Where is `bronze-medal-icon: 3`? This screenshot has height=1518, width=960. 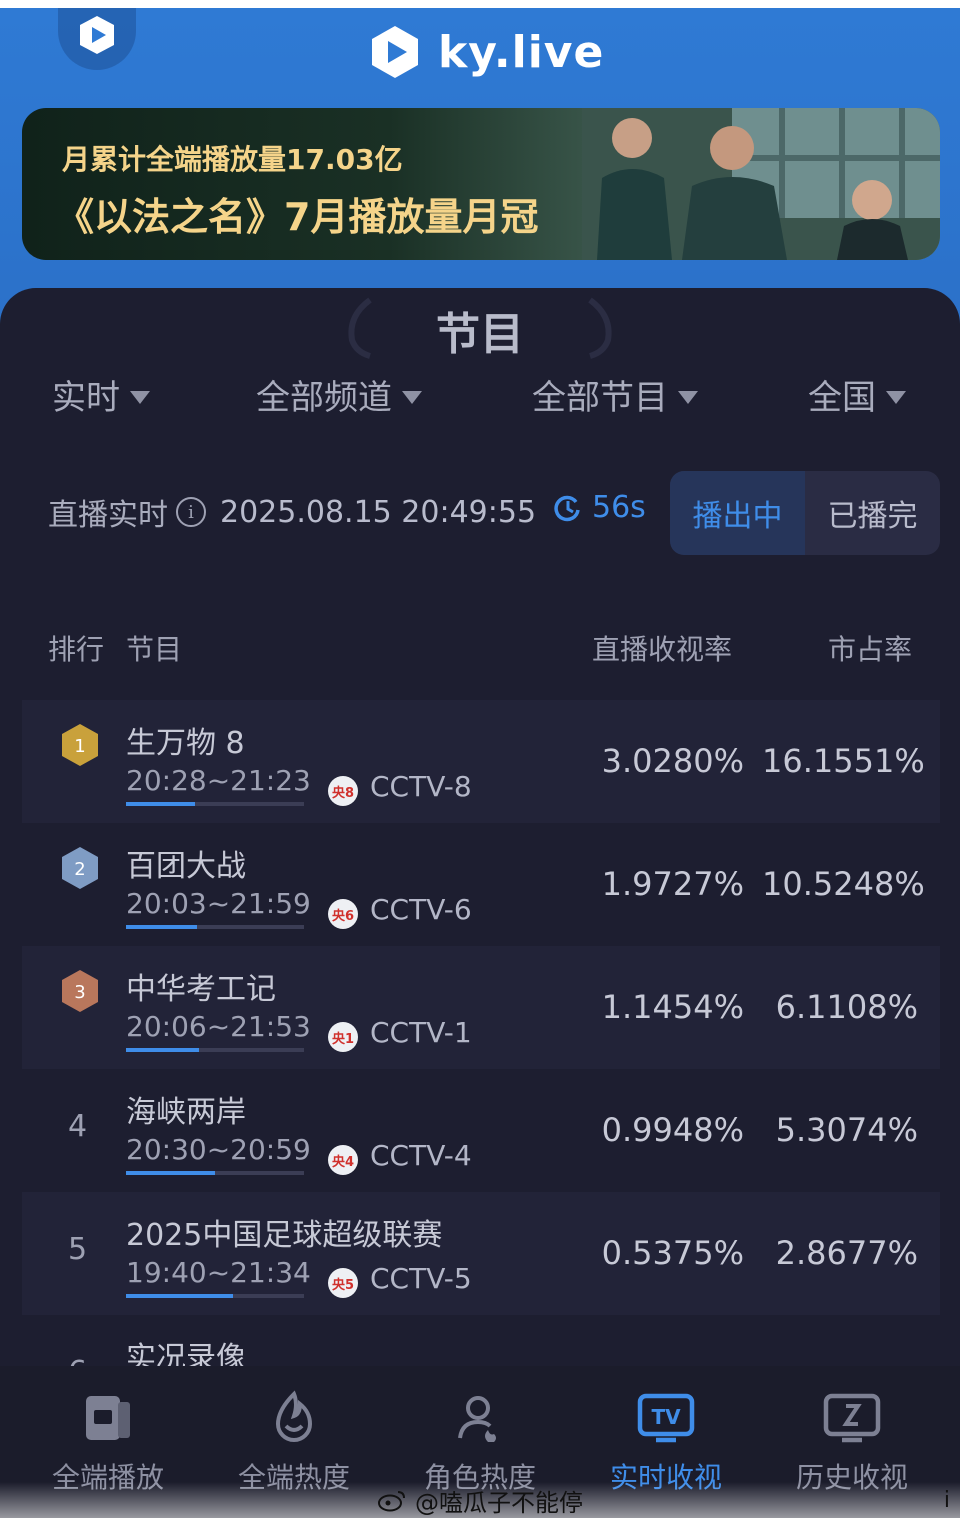 bronze-medal-icon: 3 is located at coordinates (80, 991).